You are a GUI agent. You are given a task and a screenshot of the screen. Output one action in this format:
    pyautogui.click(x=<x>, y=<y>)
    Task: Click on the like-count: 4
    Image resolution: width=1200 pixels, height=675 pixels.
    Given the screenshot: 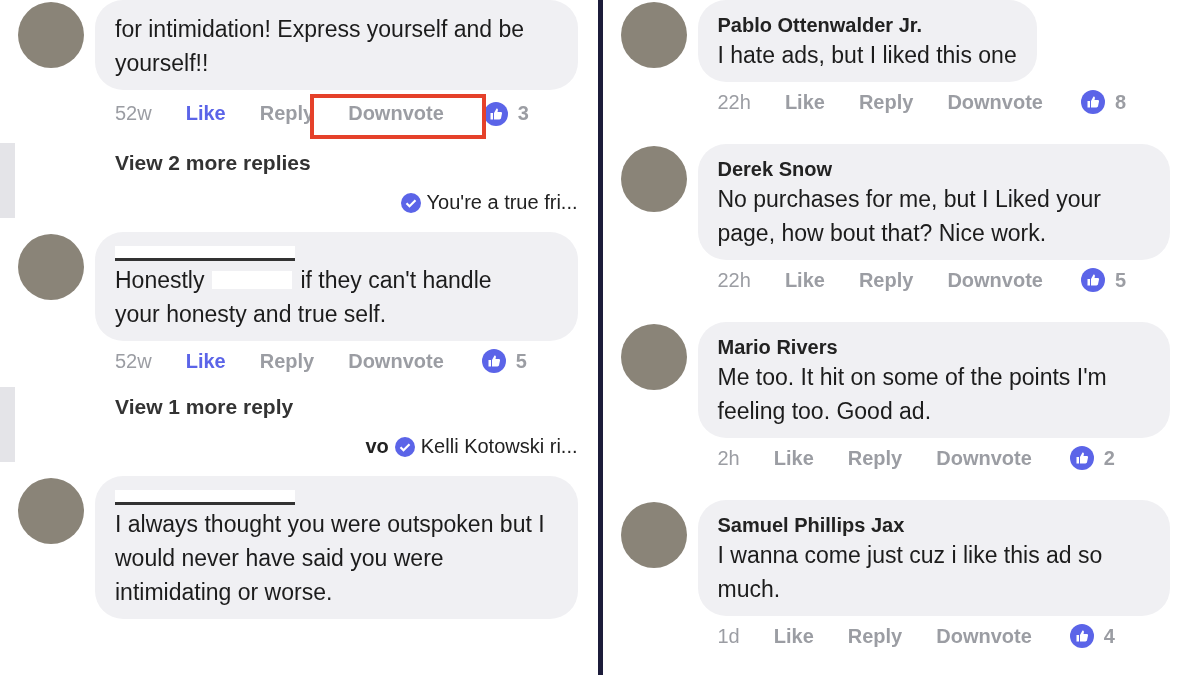 What is the action you would take?
    pyautogui.click(x=1109, y=636)
    